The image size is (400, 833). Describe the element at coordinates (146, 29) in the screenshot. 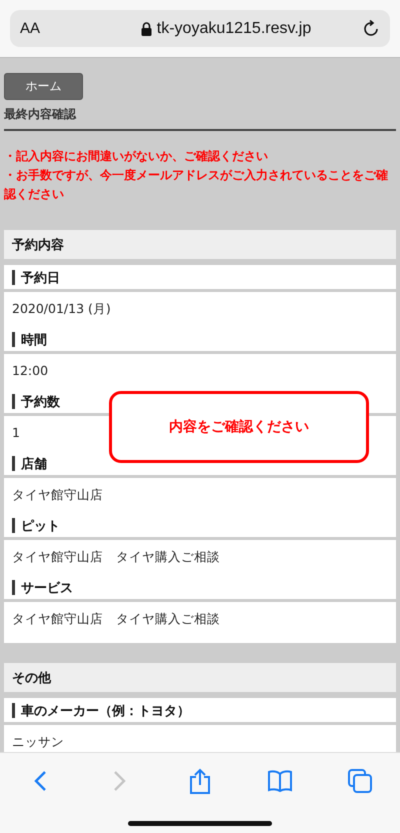

I see `lock-icon` at that location.